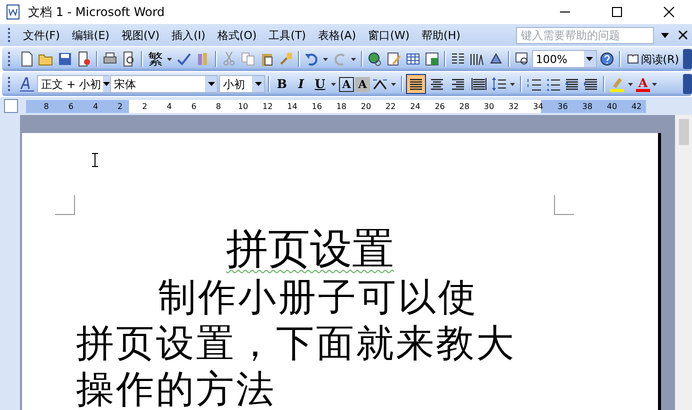  What do you see at coordinates (337, 35) in the screenshot?
I see `menu-item: 表格(A)` at bounding box center [337, 35].